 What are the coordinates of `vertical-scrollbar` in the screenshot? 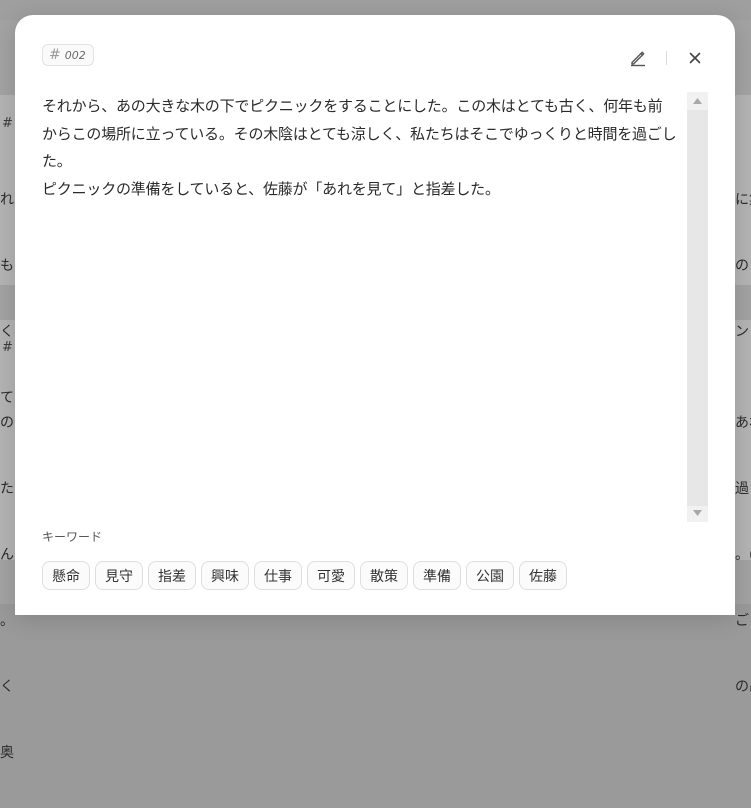 It's located at (697, 307).